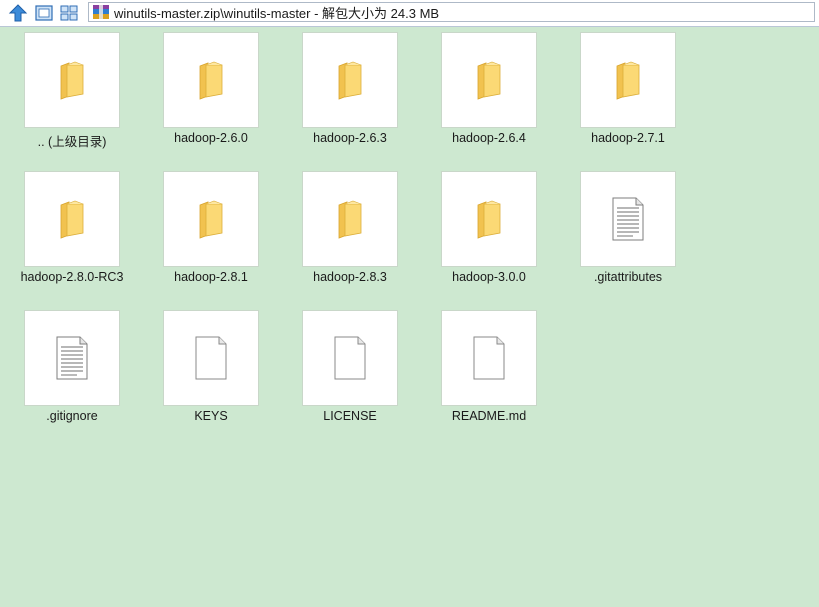 Image resolution: width=819 pixels, height=607 pixels. I want to click on small-icons-view-icon, so click(69, 13).